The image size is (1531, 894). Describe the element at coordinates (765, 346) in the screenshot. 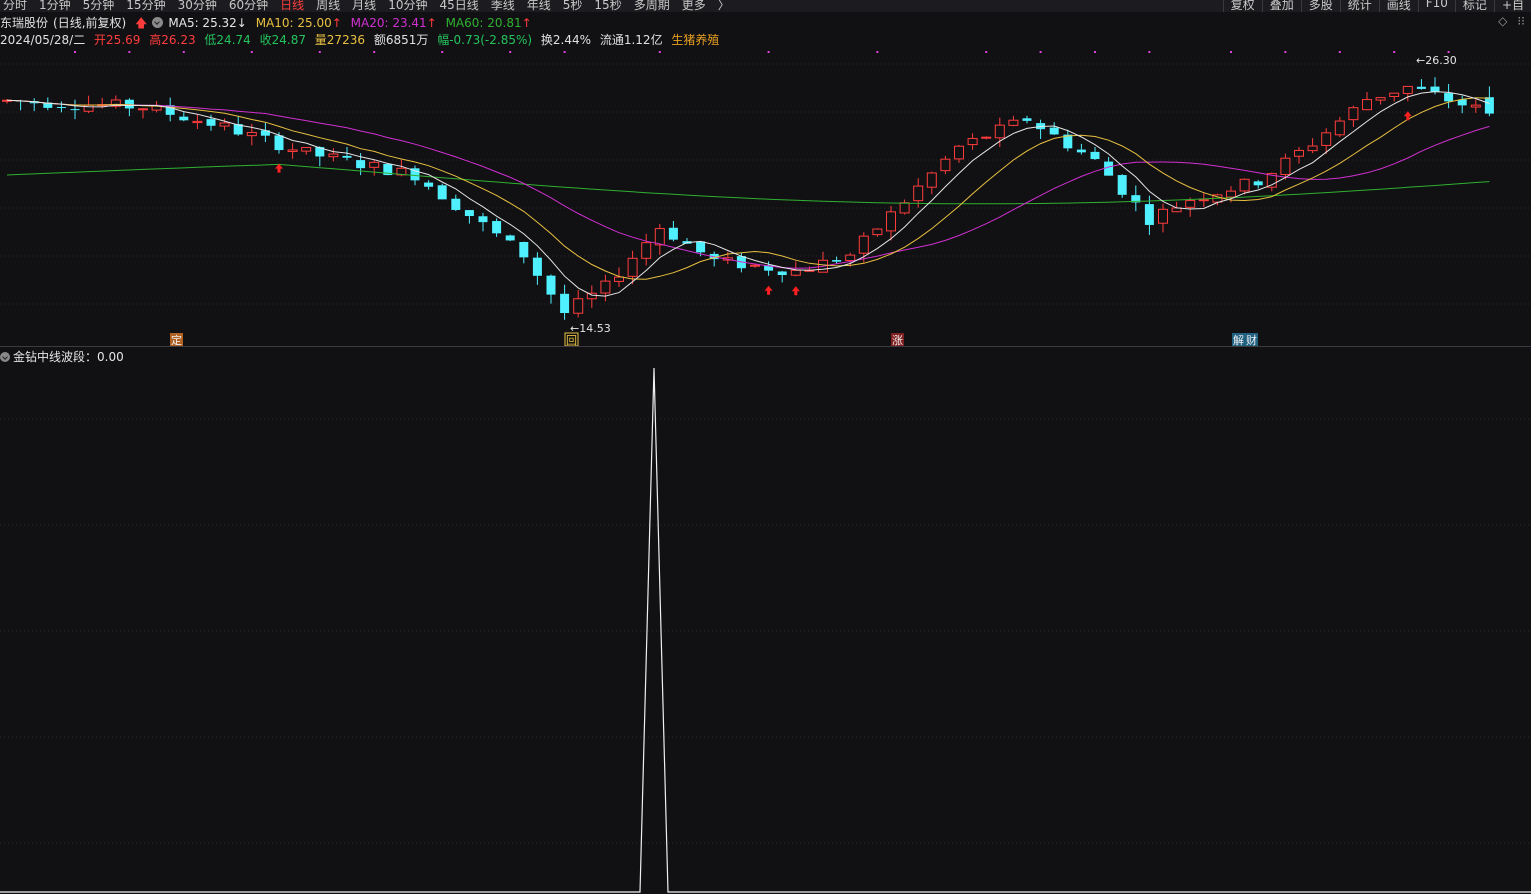

I see `panel-divider` at that location.